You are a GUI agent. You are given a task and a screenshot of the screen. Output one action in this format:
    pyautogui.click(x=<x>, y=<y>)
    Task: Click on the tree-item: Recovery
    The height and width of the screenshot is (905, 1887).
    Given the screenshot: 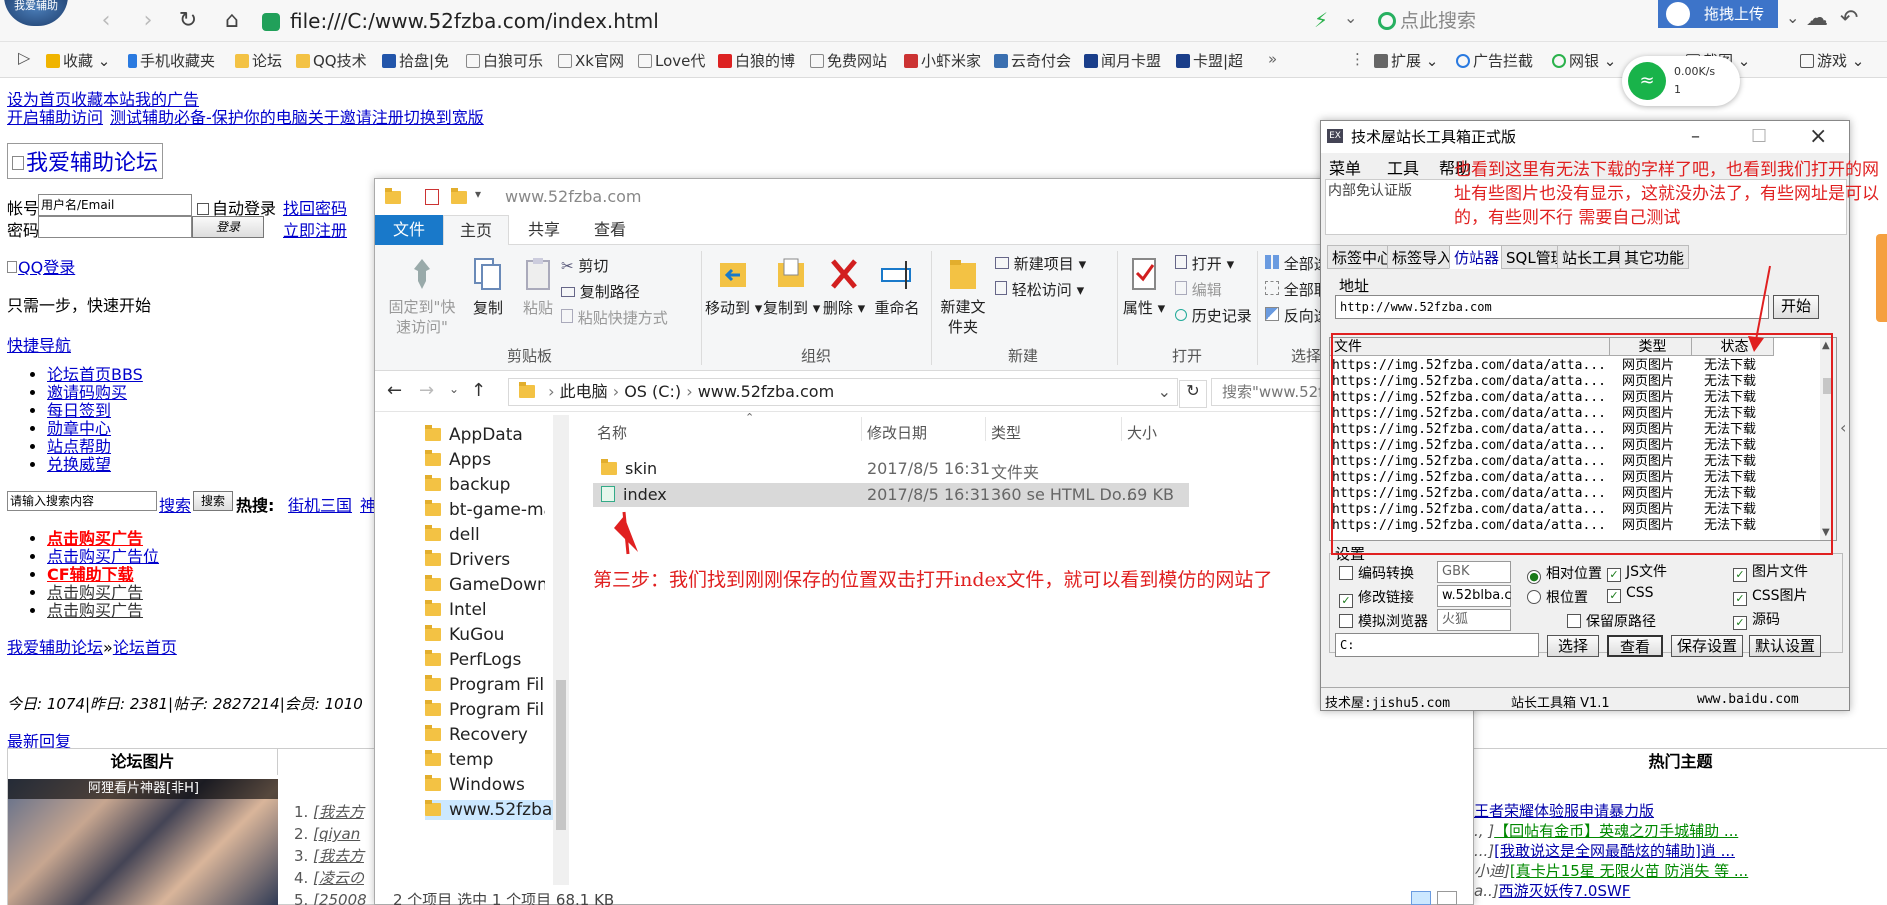 What is the action you would take?
    pyautogui.click(x=485, y=735)
    